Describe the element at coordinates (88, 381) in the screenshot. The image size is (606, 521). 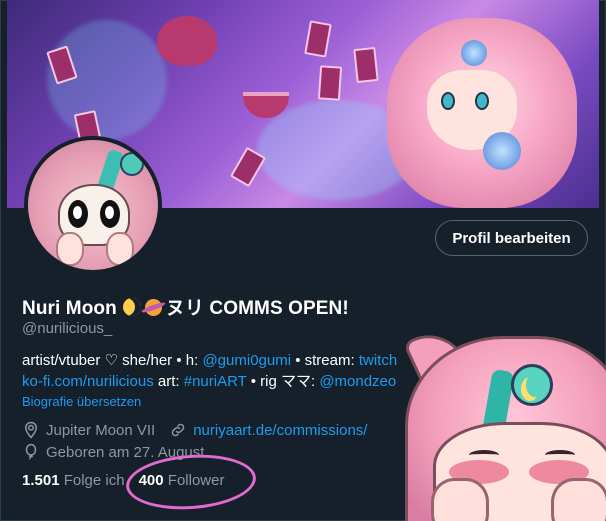
I see `bio-kofi-link: ko-fi.com/nurilicious` at that location.